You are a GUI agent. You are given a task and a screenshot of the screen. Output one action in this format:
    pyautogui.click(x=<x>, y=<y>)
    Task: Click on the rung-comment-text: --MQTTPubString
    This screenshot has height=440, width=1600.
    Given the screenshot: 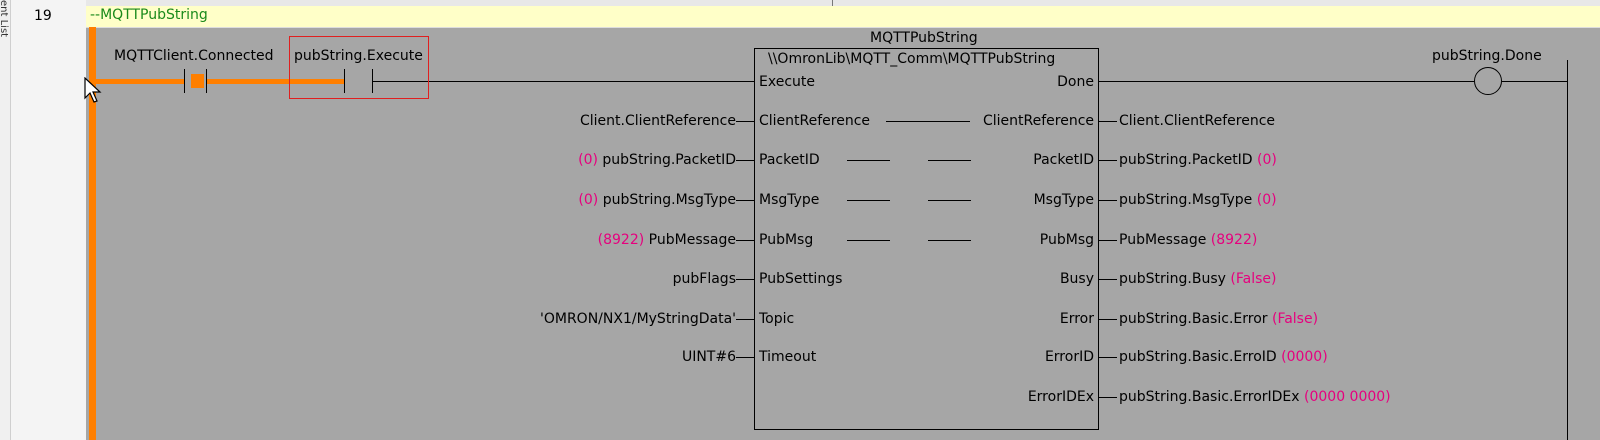 What is the action you would take?
    pyautogui.click(x=149, y=15)
    